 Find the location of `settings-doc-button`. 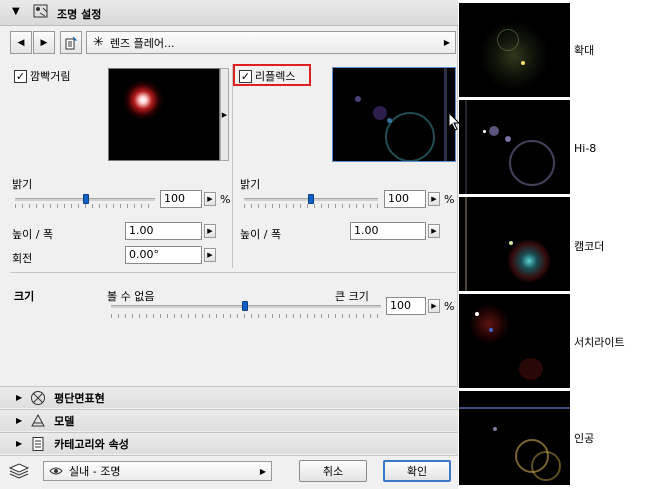

settings-doc-button is located at coordinates (71, 42).